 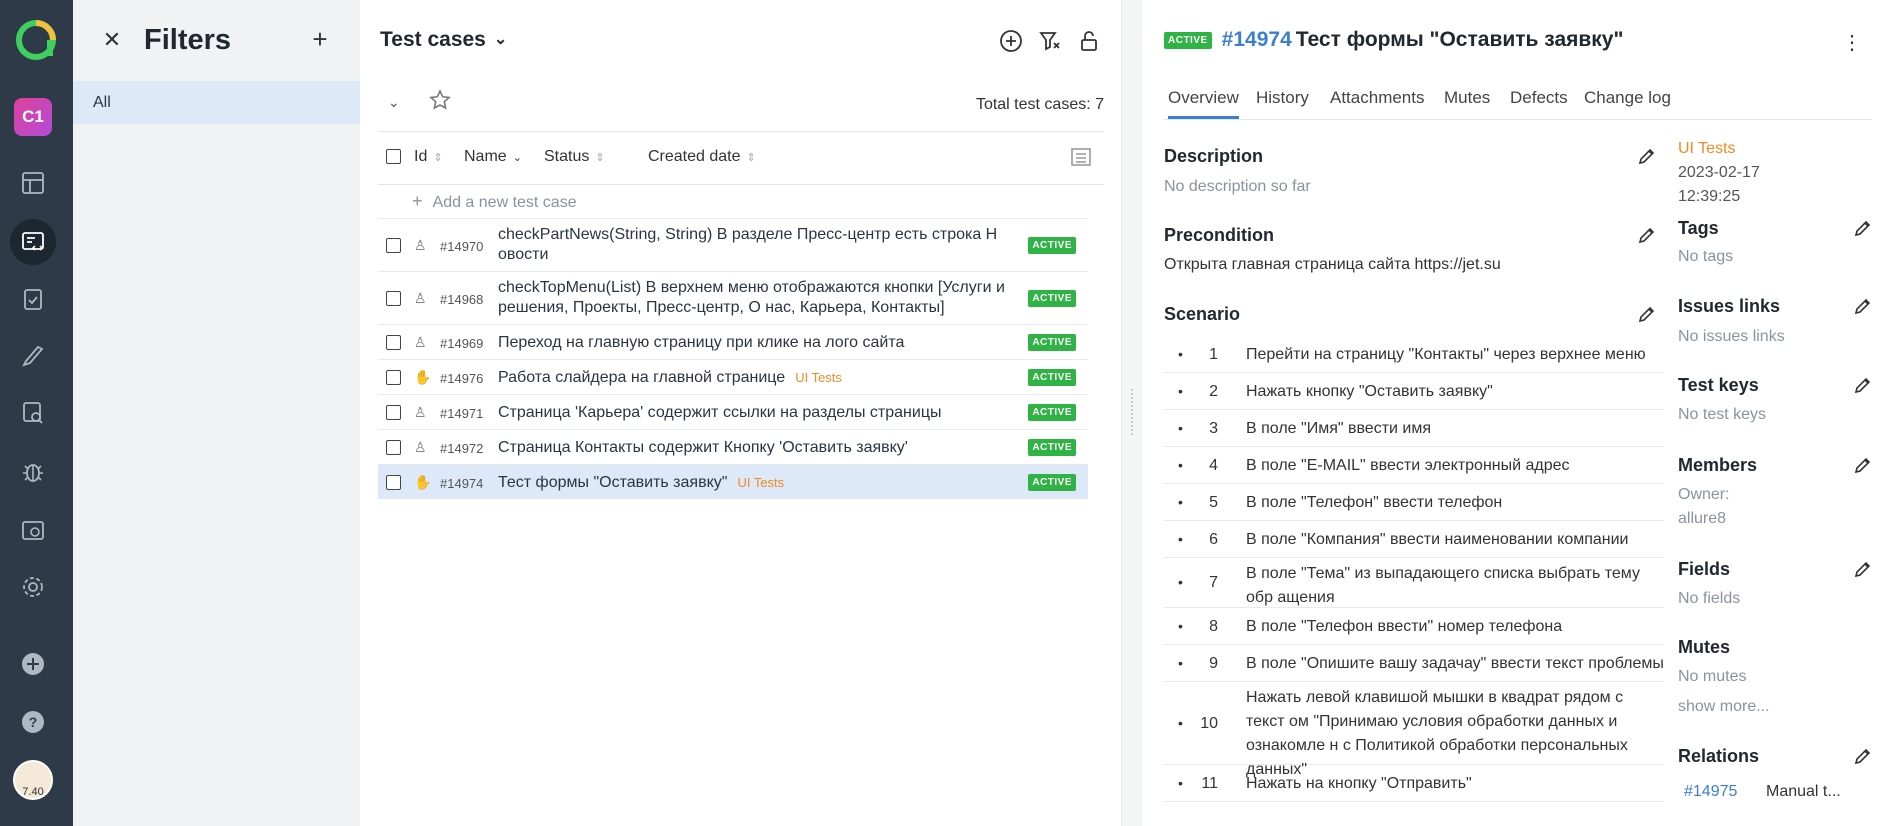 What do you see at coordinates (433, 39) in the screenshot?
I see `list-title: Test cases` at bounding box center [433, 39].